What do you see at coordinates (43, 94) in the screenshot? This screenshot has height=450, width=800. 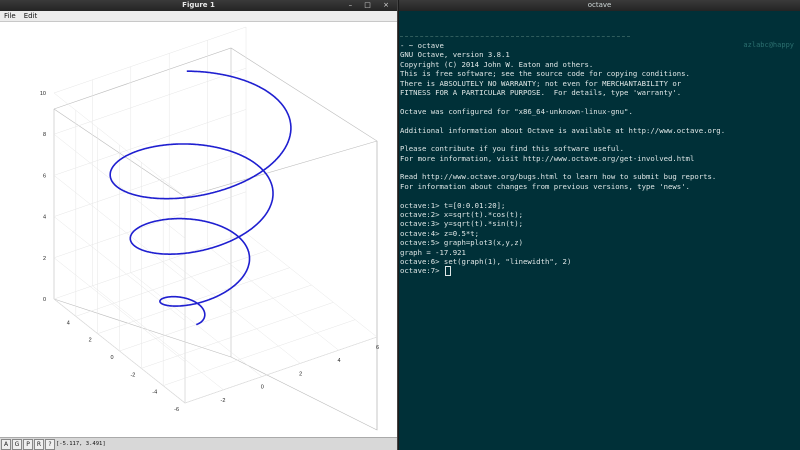 I see `z-tick-label: 10` at bounding box center [43, 94].